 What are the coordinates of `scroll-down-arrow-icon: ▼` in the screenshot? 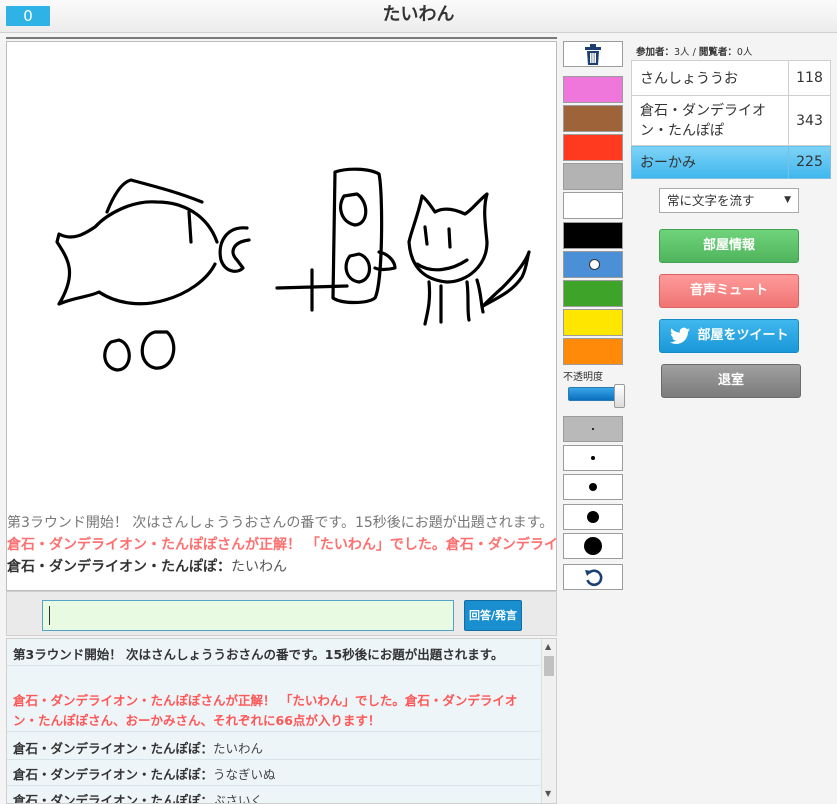 It's located at (548, 793).